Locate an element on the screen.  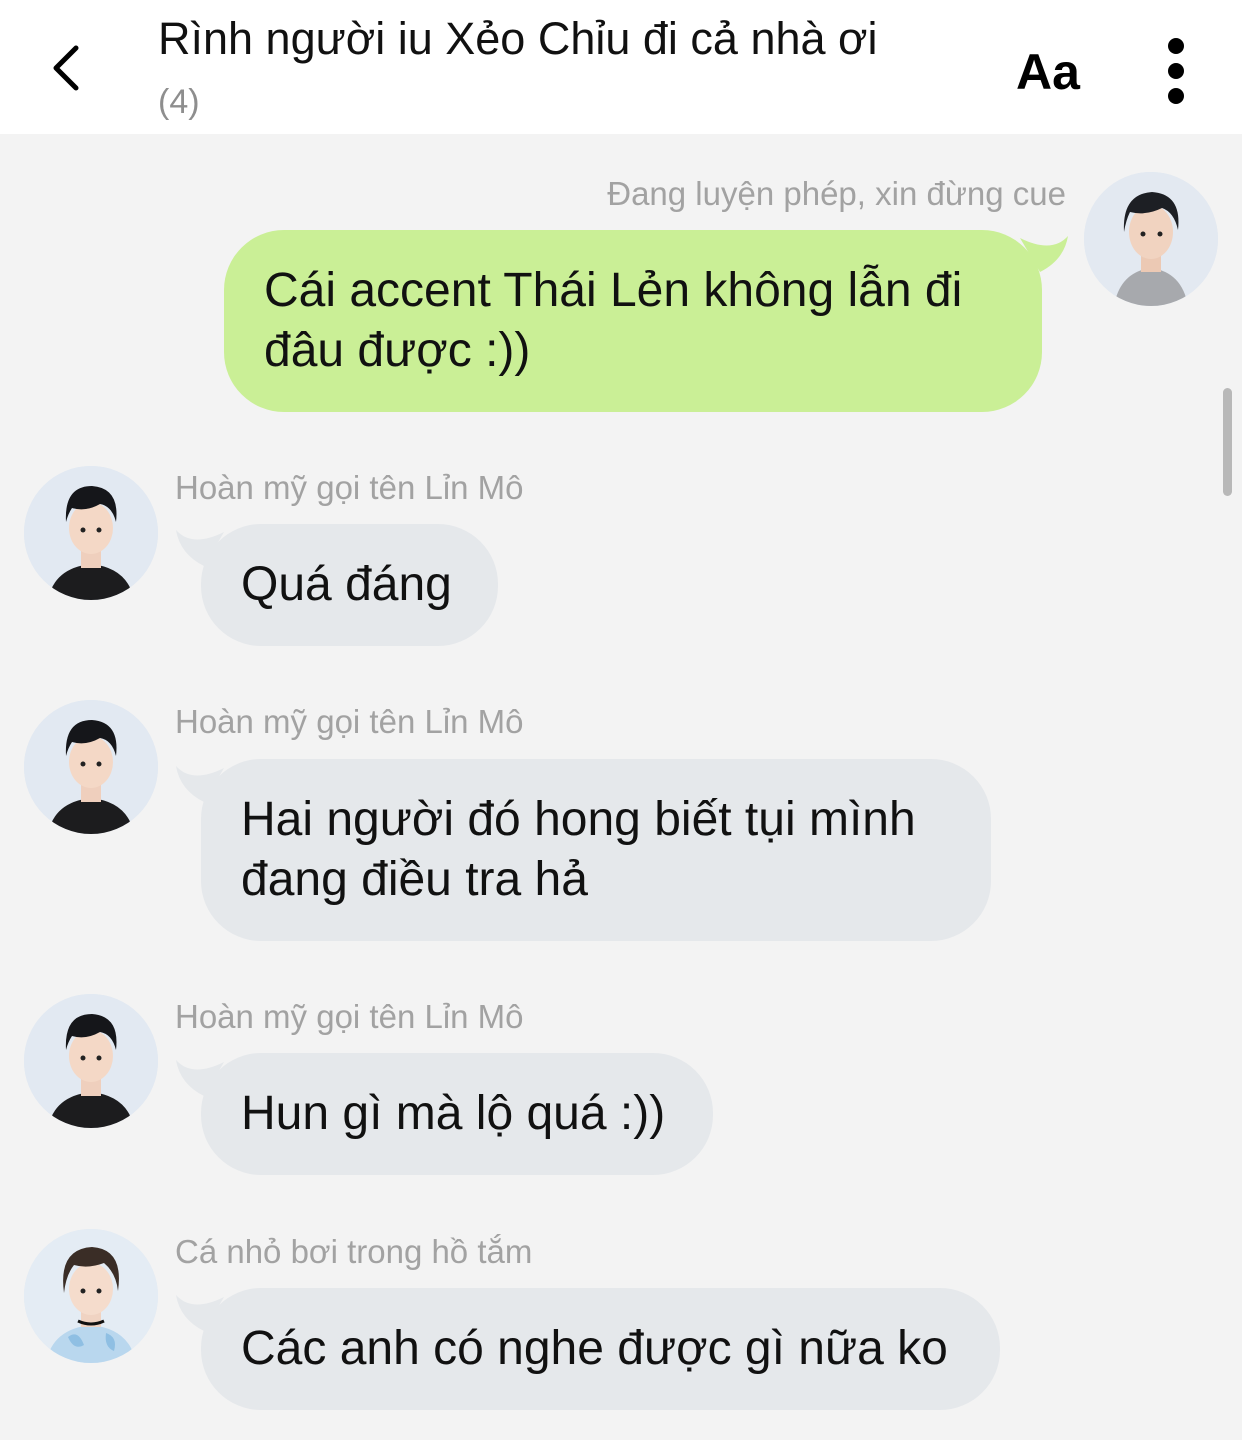
message-bubble: Quá đáng is located at coordinates (349, 585).